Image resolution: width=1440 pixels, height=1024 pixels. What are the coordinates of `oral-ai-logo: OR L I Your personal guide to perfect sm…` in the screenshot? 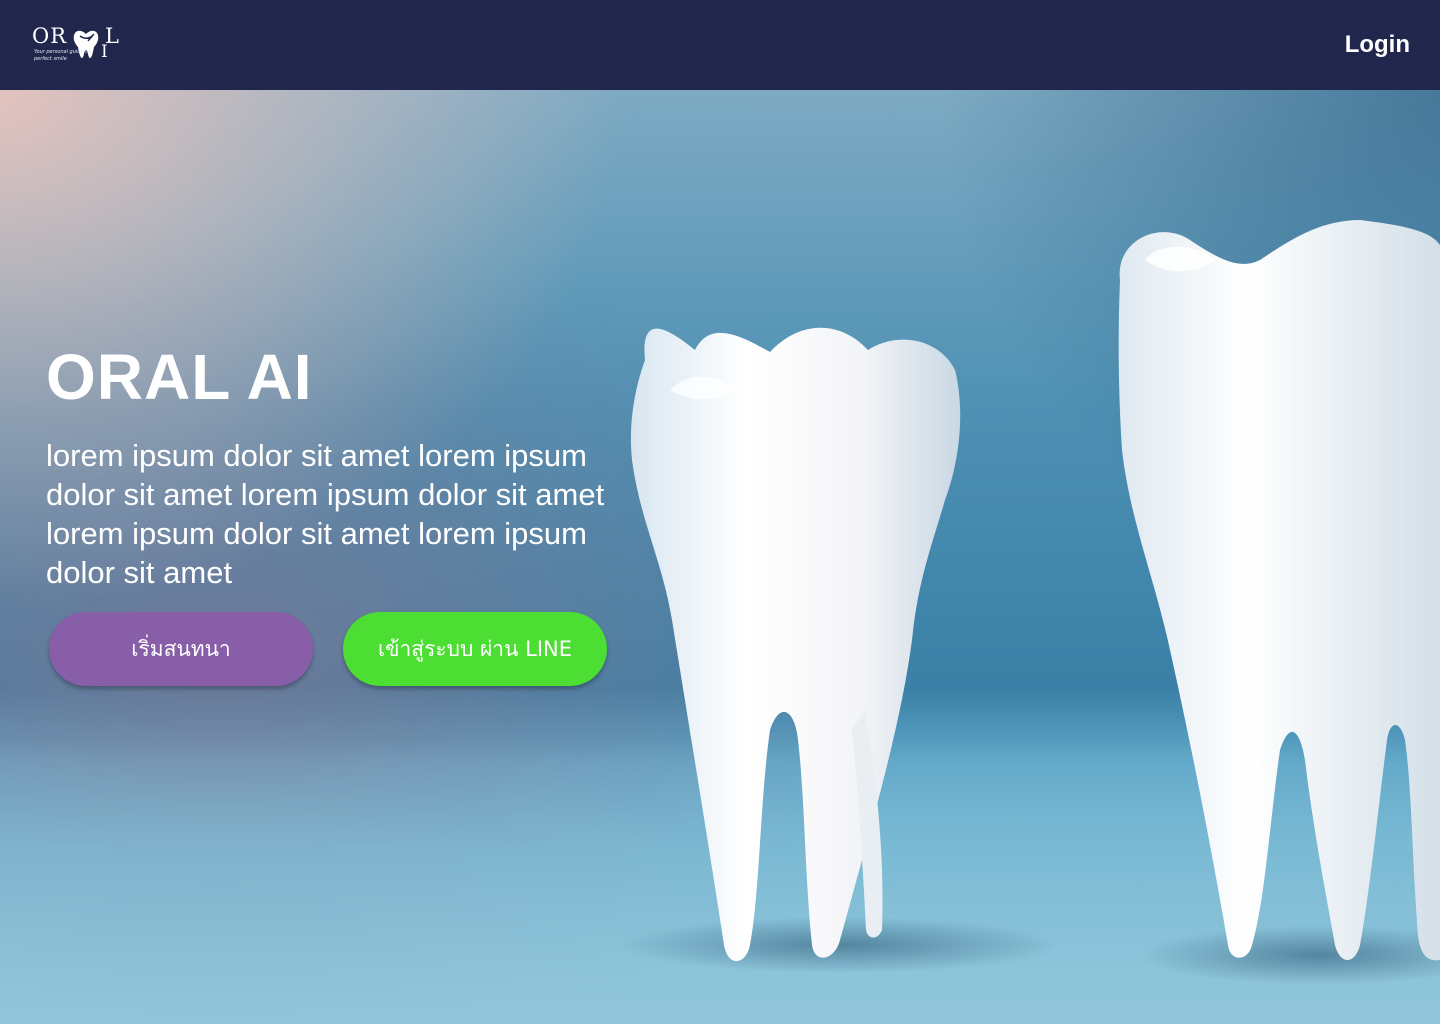 It's located at (77, 46).